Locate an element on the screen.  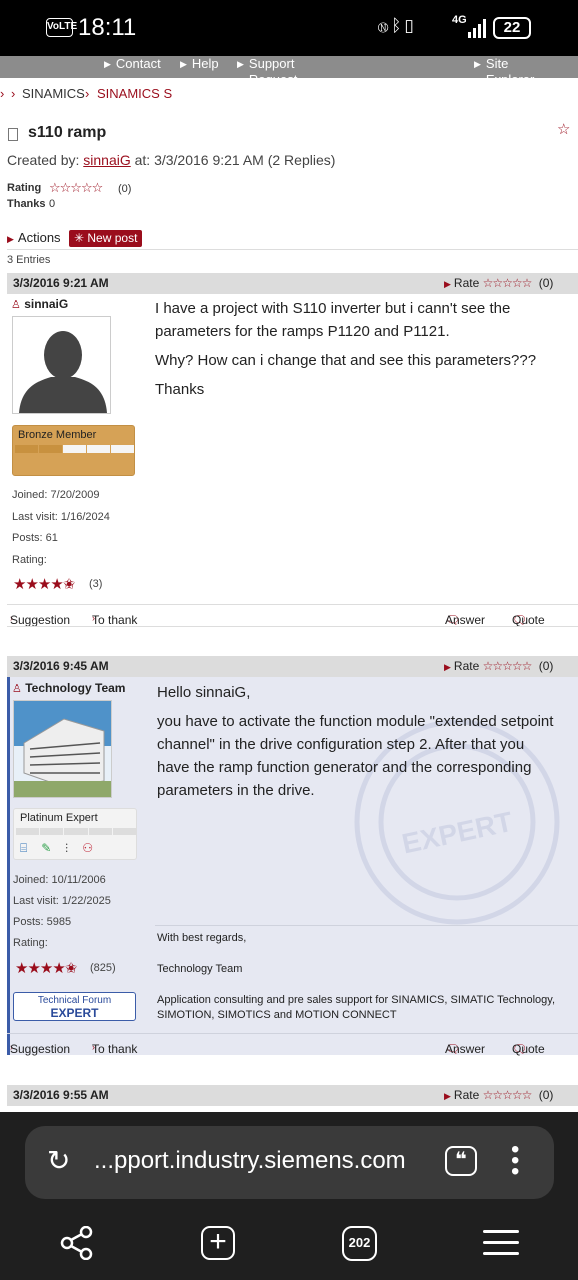
user-rating-count: (3) is located at coordinates (96, 584).